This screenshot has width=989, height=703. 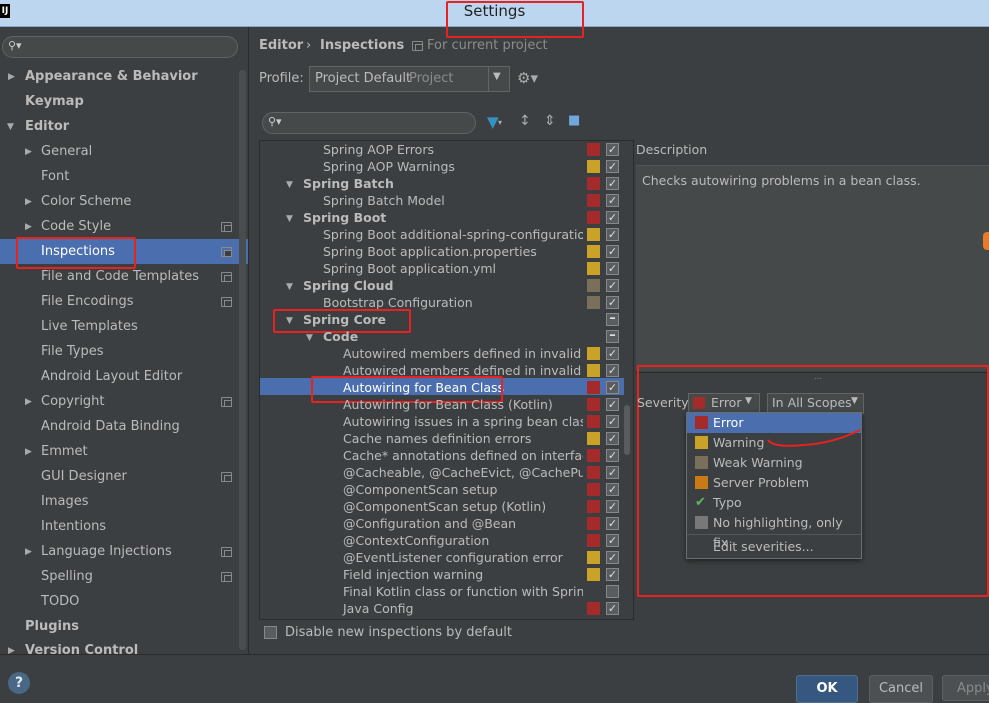 I want to click on severity-select: Error ▼, so click(x=724, y=403).